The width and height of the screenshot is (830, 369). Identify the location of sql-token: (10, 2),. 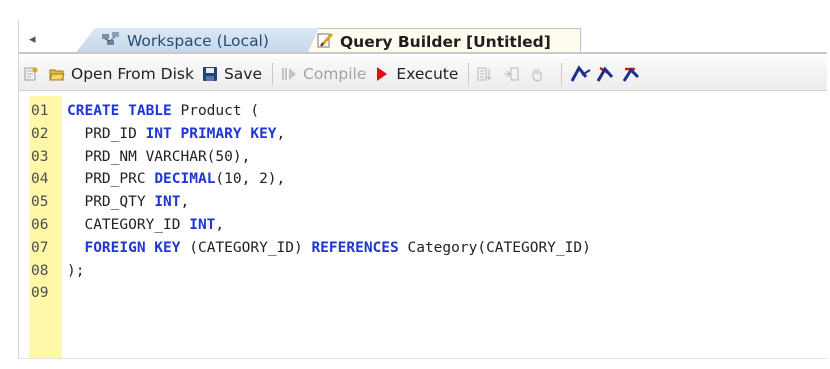
(250, 179).